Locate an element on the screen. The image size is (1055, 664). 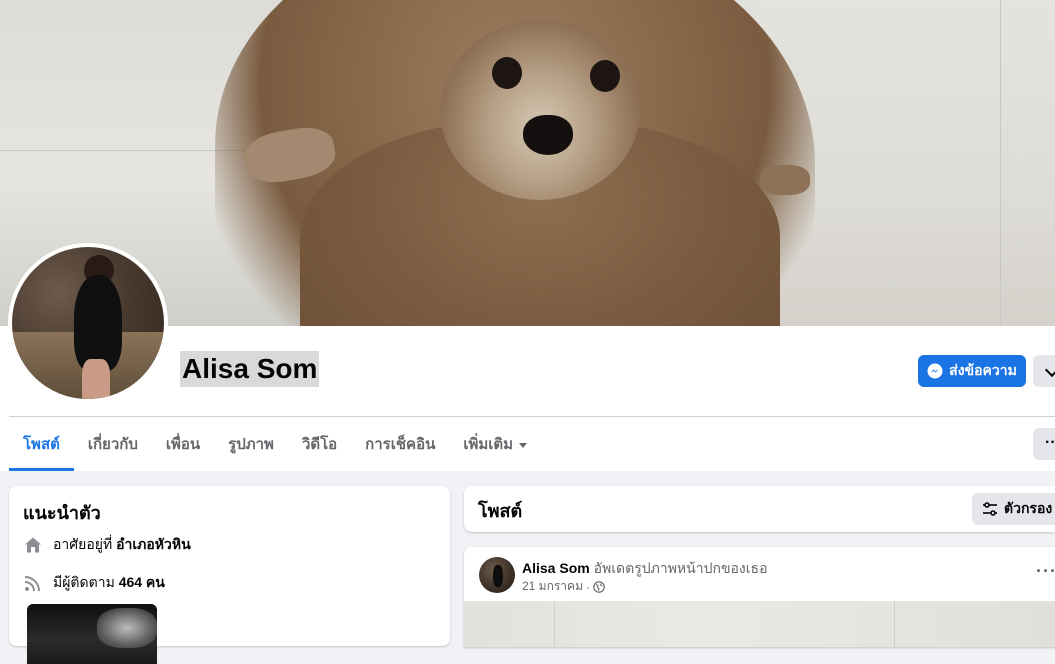
dog-nose is located at coordinates (548, 135).